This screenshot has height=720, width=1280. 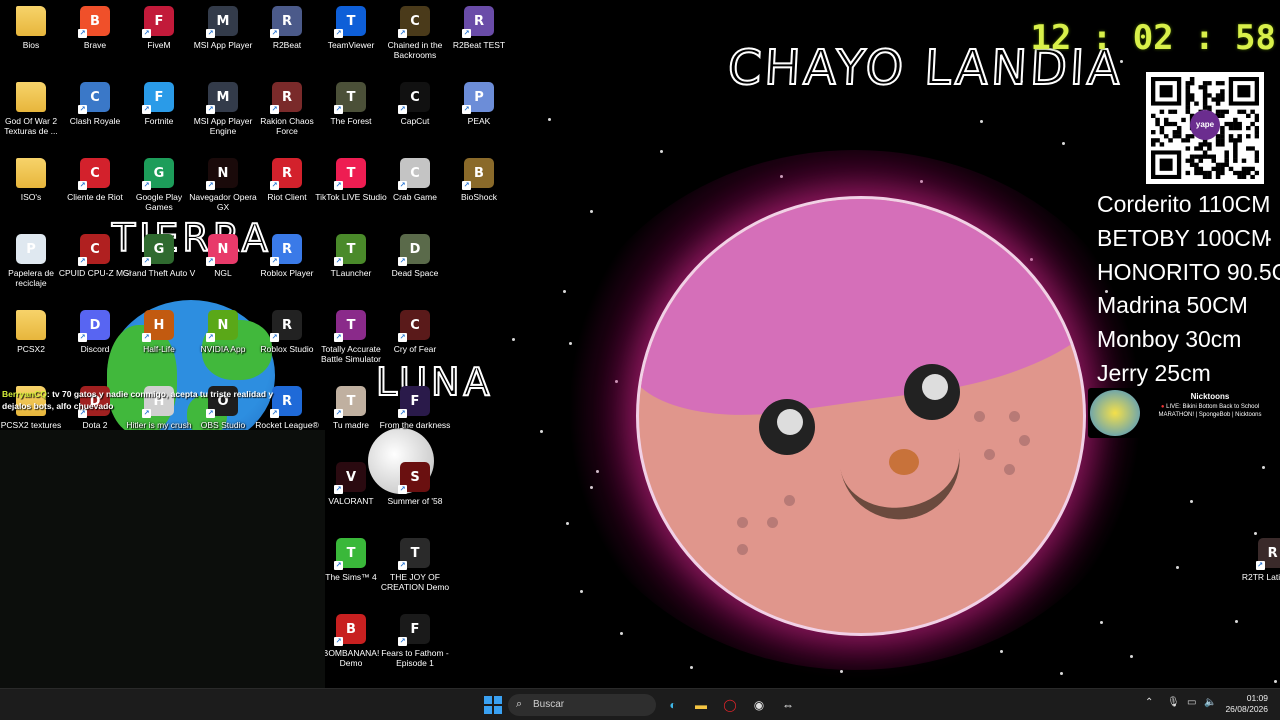 What do you see at coordinates (222, 174) in the screenshot?
I see `opera-gx-icon: N ↗` at bounding box center [222, 174].